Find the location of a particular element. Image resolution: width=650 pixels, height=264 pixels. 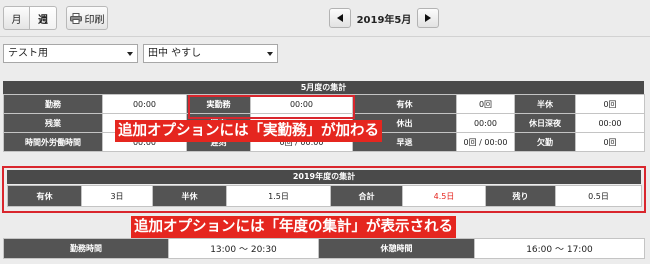

table-row: 勤務時間 13:00 〜 20:30 休憩時間 16:00 〜 17:00 is located at coordinates (324, 248).